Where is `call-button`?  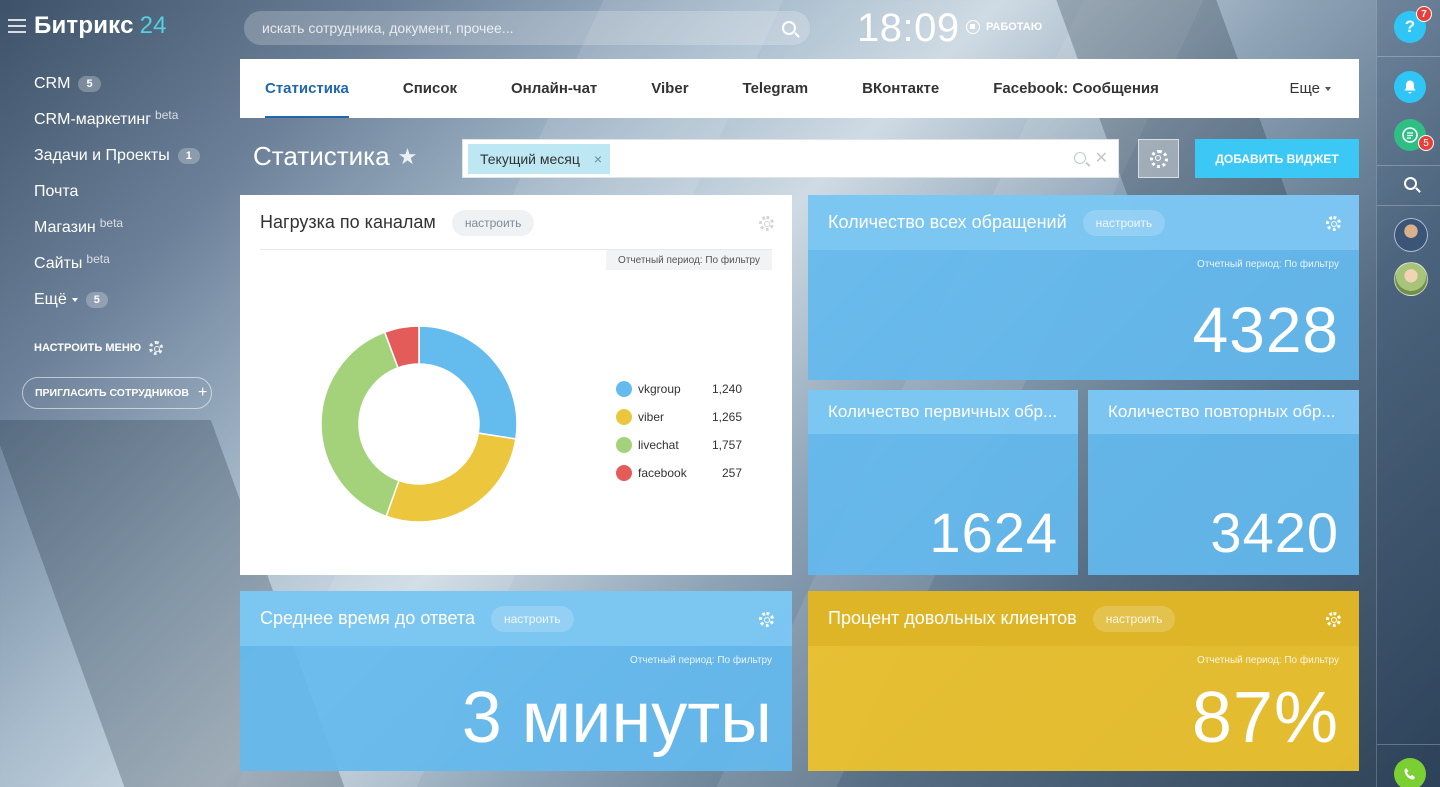 call-button is located at coordinates (1410, 772).